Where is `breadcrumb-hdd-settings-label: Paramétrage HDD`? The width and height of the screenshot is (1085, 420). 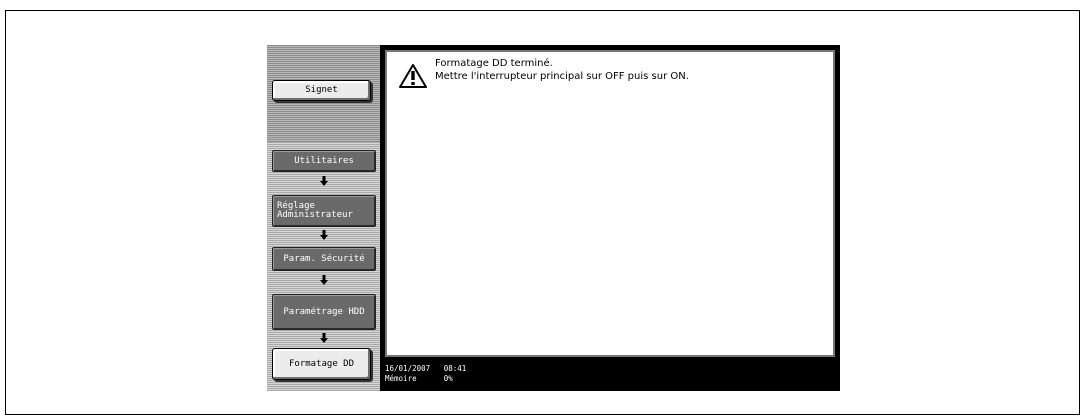 breadcrumb-hdd-settings-label: Paramétrage HDD is located at coordinates (324, 311).